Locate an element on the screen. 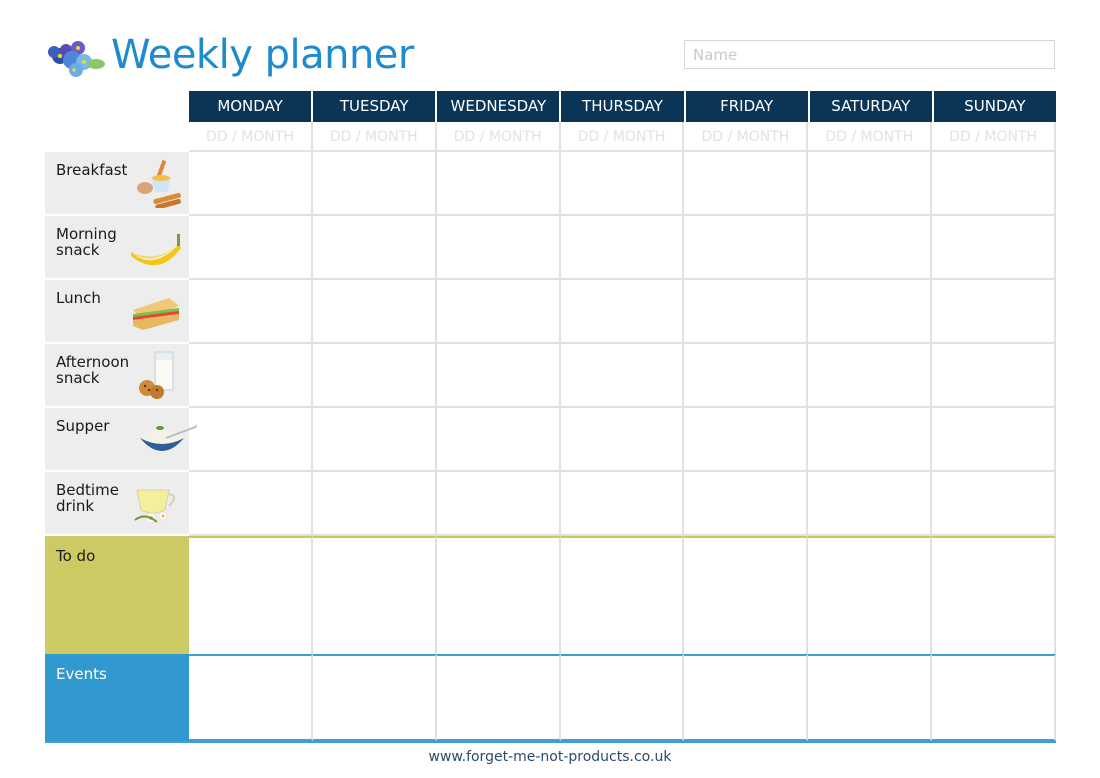 The image size is (1100, 778). meal-label-cell: Bedtime drink is located at coordinates (117, 504).